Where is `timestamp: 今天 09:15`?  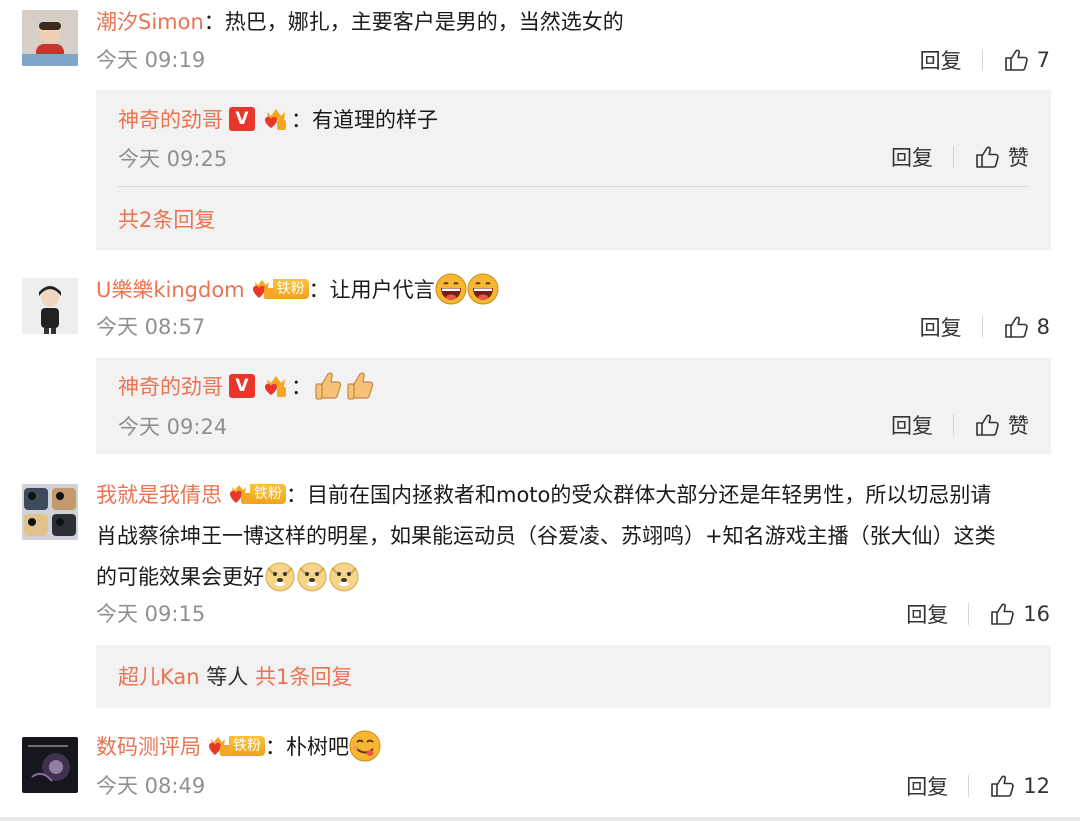 timestamp: 今天 09:15 is located at coordinates (151, 614).